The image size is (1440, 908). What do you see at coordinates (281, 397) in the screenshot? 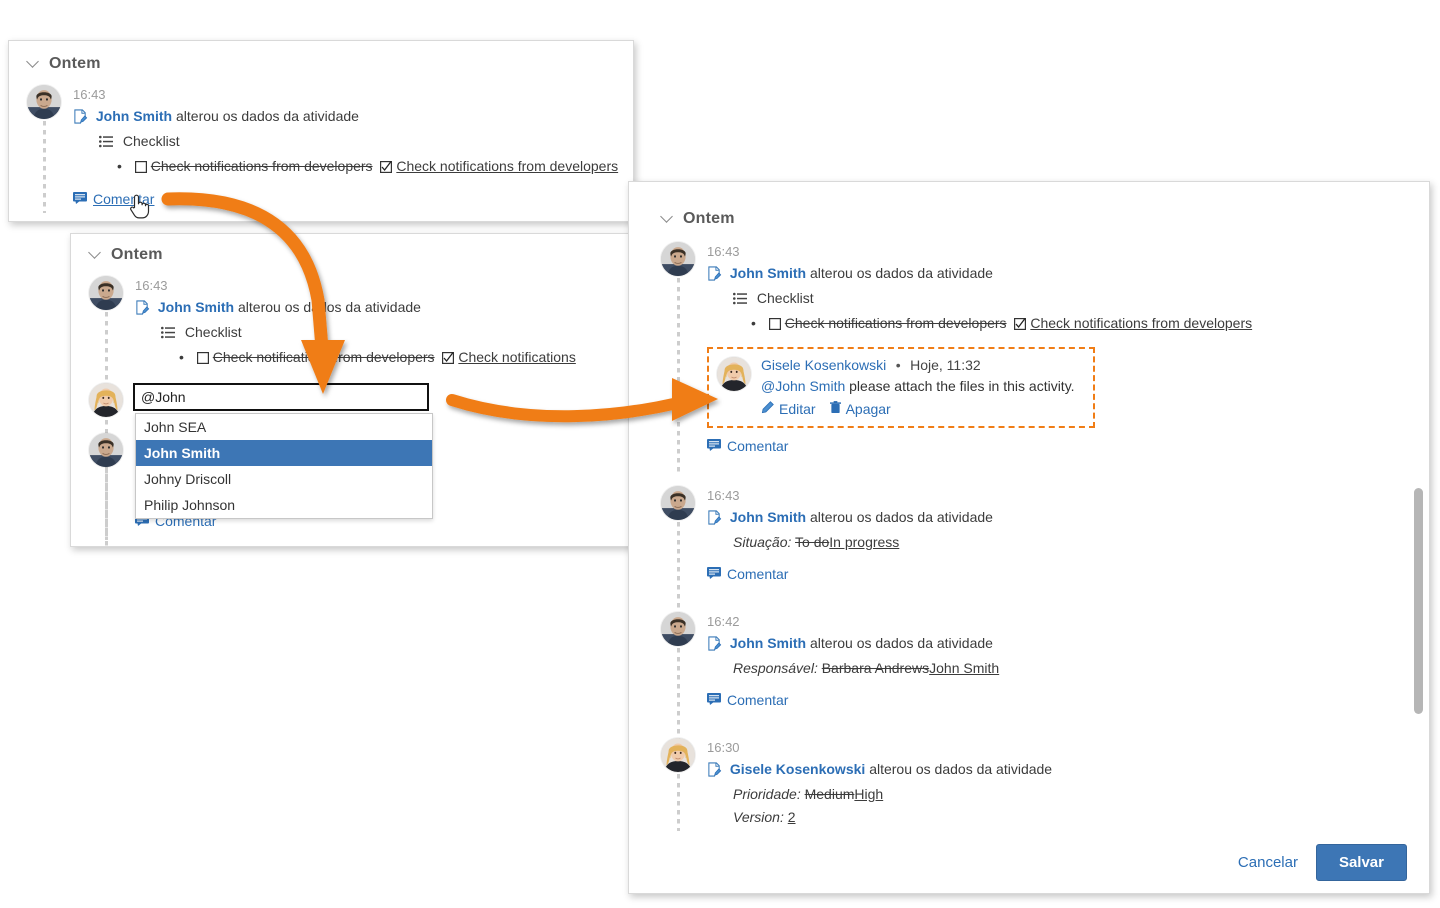
I see `mention-input` at bounding box center [281, 397].